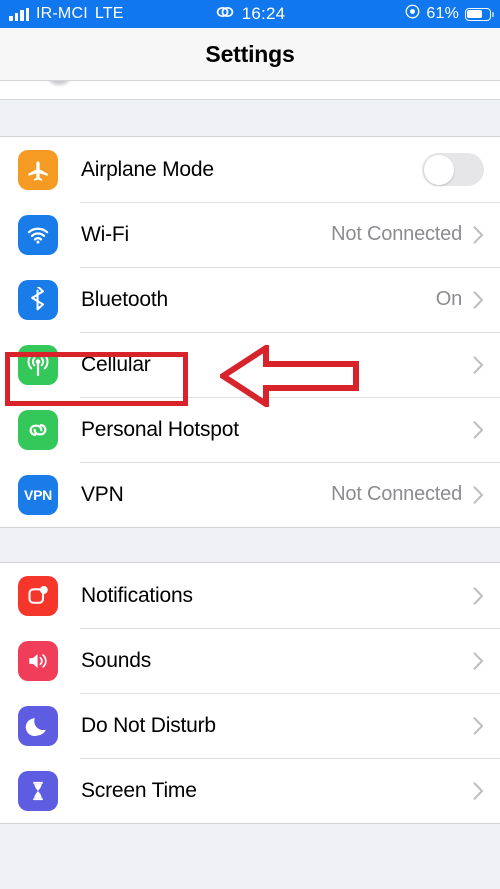 This screenshot has height=889, width=500. I want to click on battery-icon, so click(479, 14).